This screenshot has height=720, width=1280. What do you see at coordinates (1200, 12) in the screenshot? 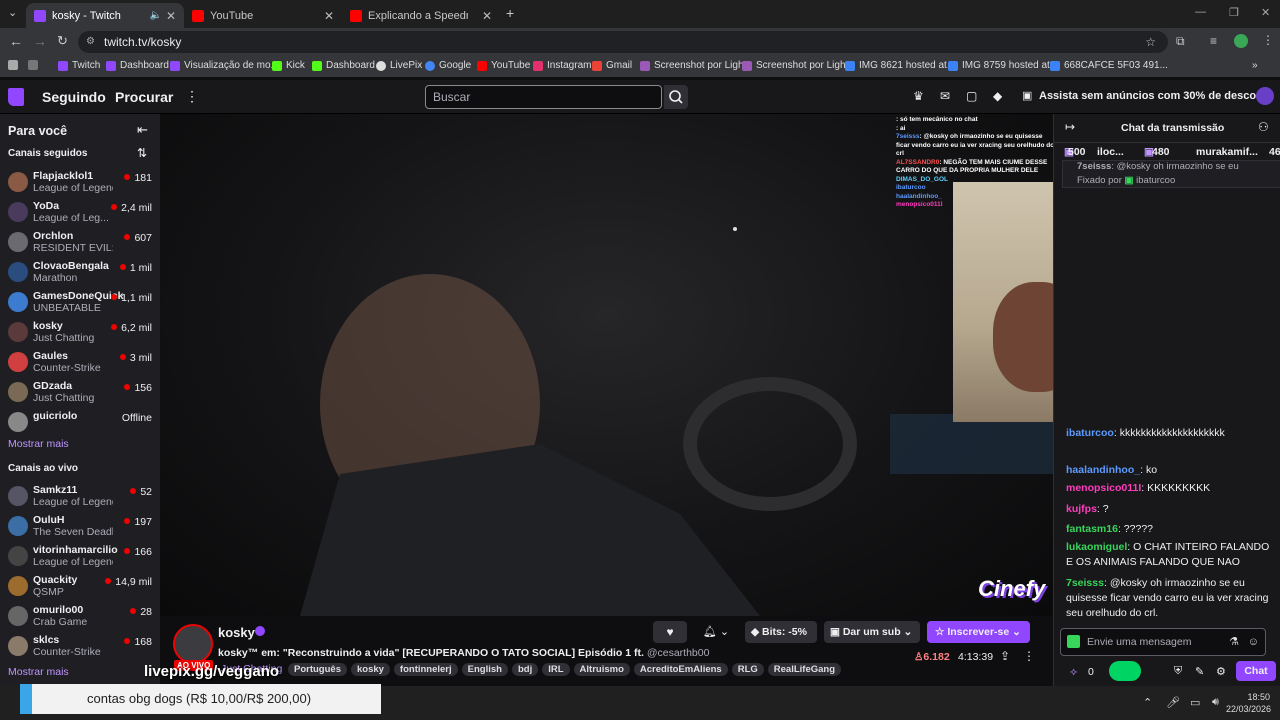
I see `minimize-icon: —` at bounding box center [1200, 12].